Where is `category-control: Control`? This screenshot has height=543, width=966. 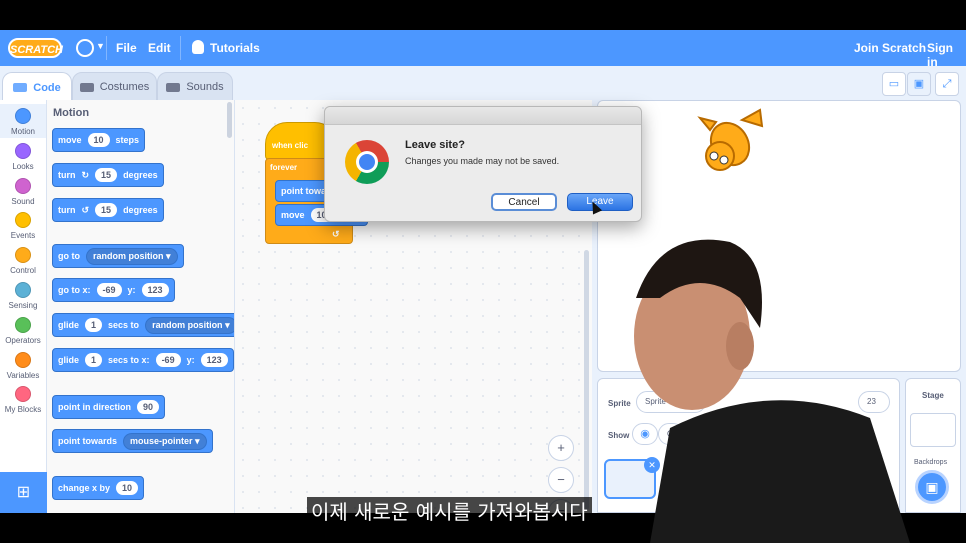
category-control: Control is located at coordinates (23, 260).